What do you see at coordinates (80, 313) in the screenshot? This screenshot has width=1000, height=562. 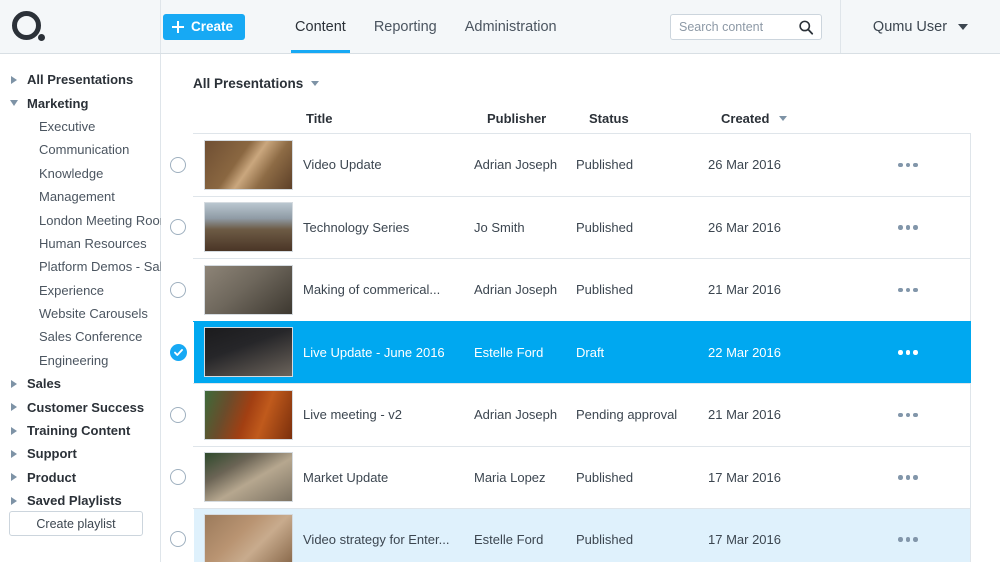 I see `sidebar-item-website-carousels: Website Carousels` at bounding box center [80, 313].